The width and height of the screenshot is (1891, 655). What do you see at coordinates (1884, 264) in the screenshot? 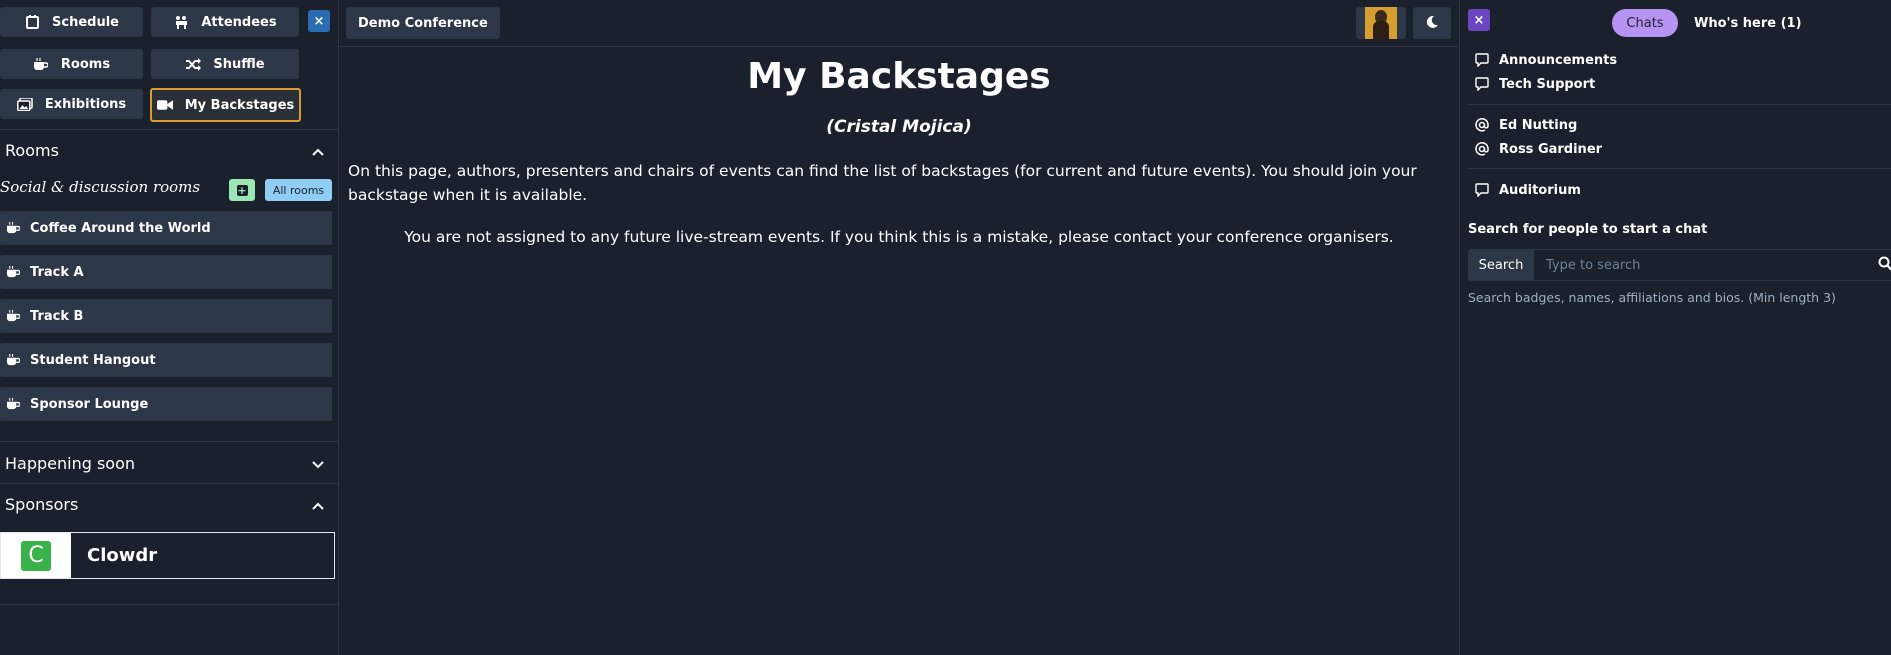
I see `search-icon` at bounding box center [1884, 264].